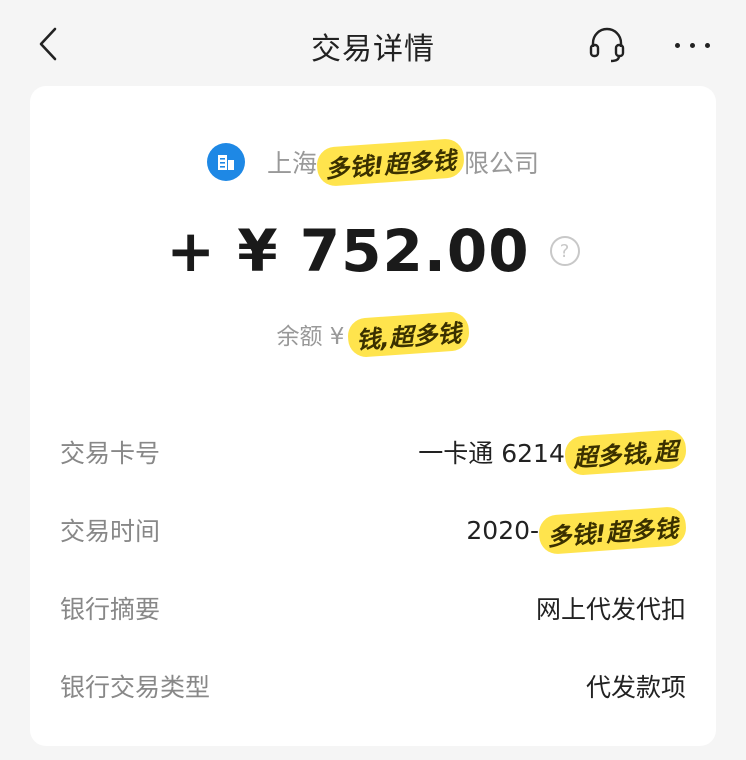 The height and width of the screenshot is (760, 746). I want to click on time-visible: 2020-, so click(503, 530).